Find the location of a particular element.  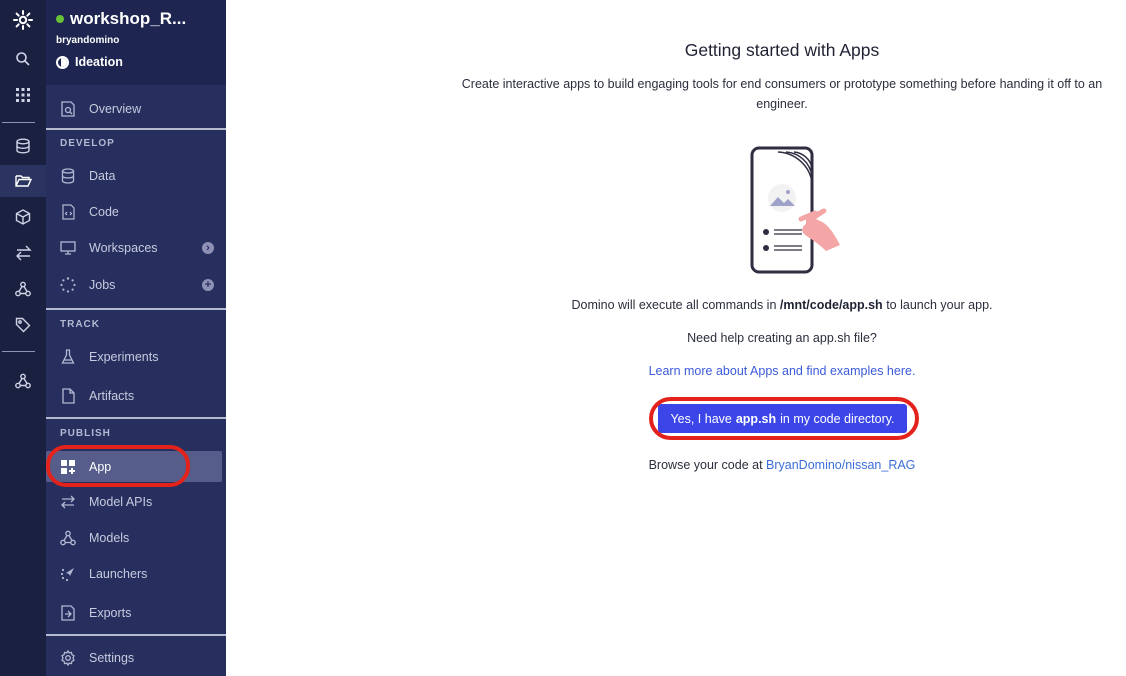

flask-icon is located at coordinates (68, 357).